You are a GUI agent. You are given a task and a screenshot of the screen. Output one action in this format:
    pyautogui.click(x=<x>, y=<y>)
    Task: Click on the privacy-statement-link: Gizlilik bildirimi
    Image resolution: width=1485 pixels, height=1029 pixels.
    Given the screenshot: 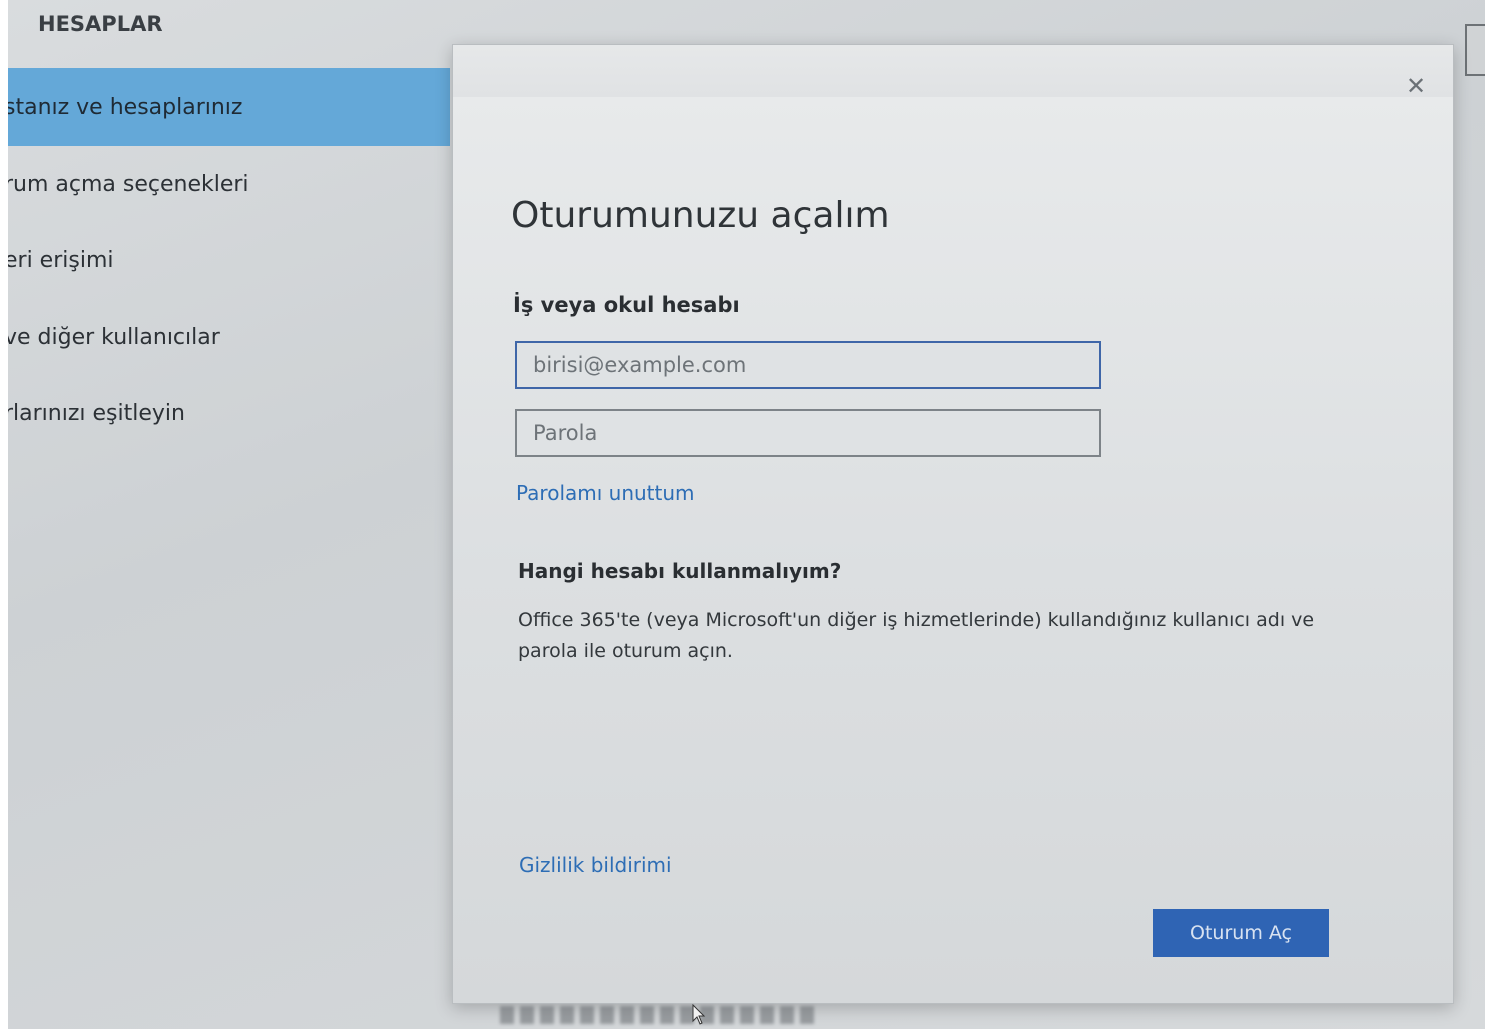 What is the action you would take?
    pyautogui.click(x=595, y=865)
    